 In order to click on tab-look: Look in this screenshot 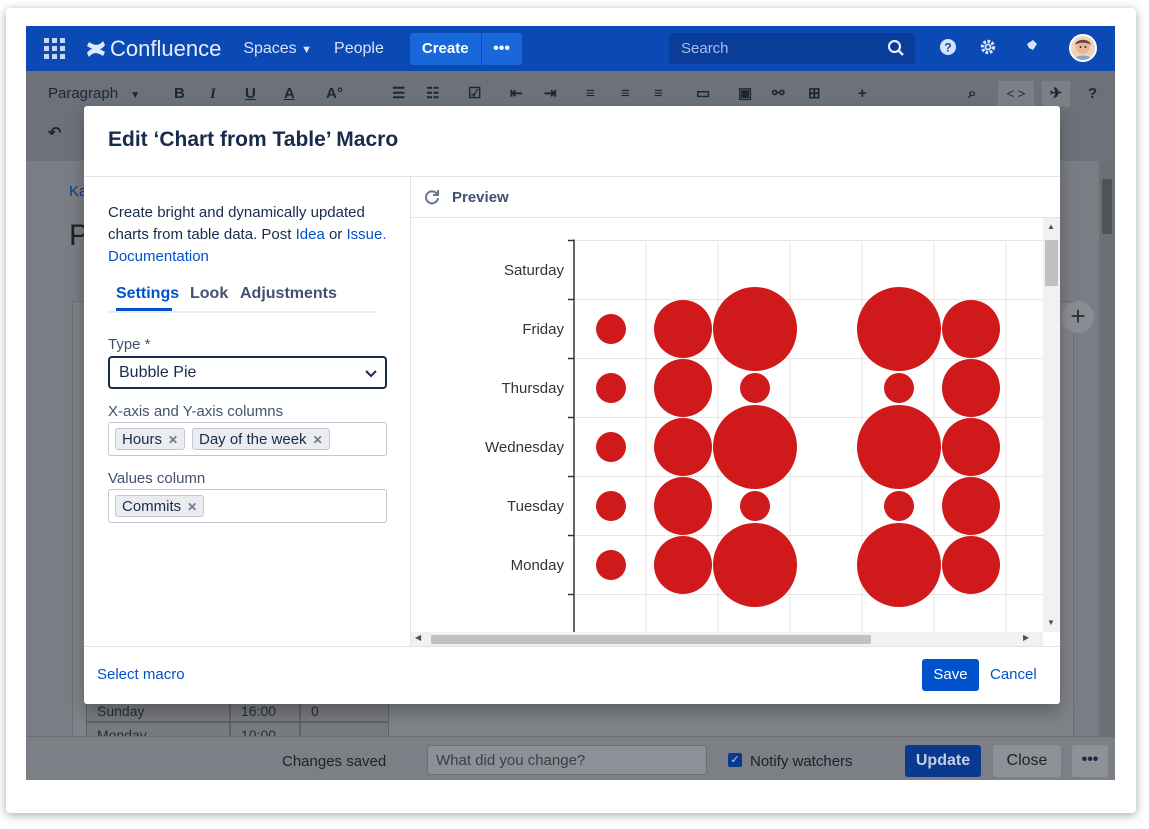, I will do `click(209, 294)`.